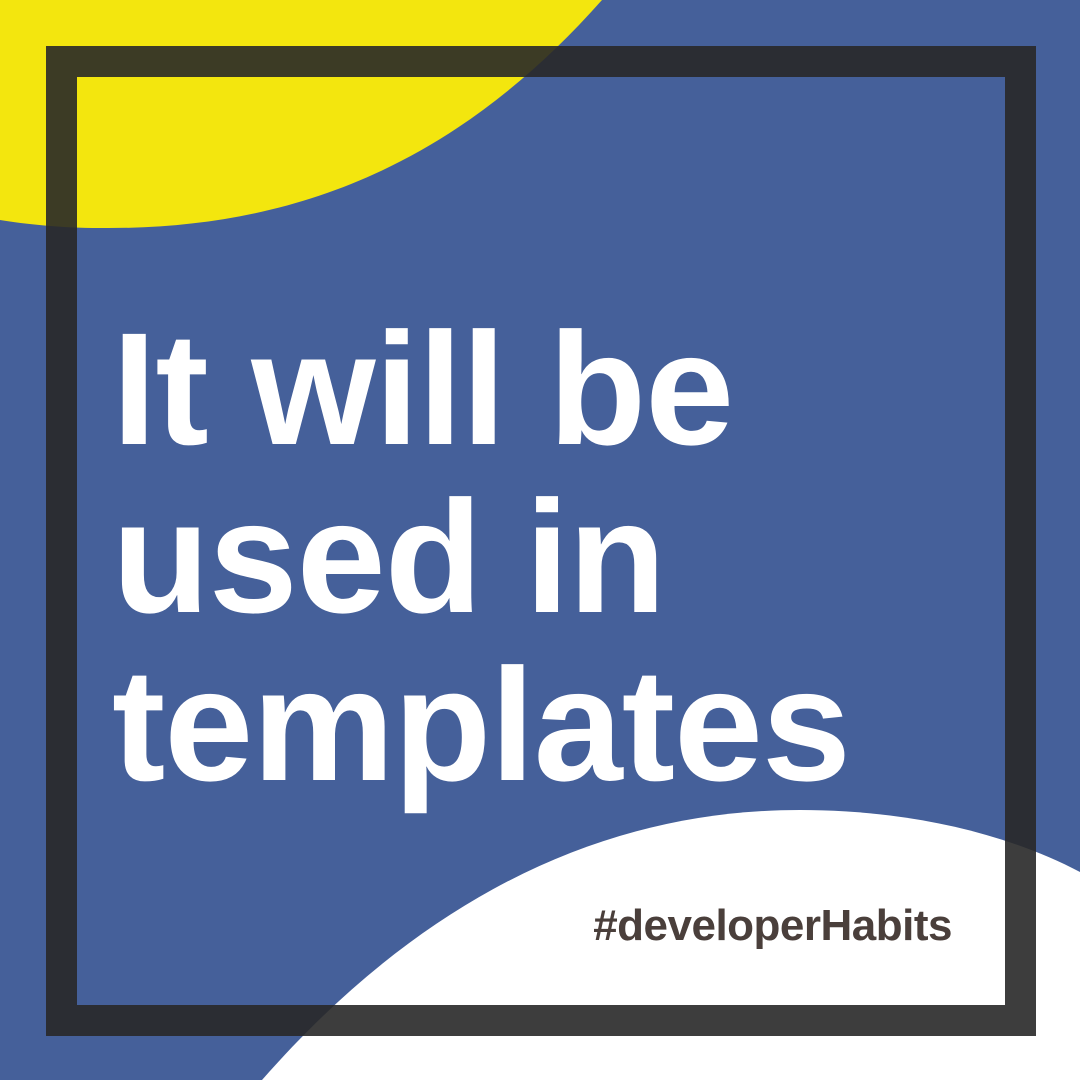  I want to click on headline-line-1: It will be, so click(423, 388).